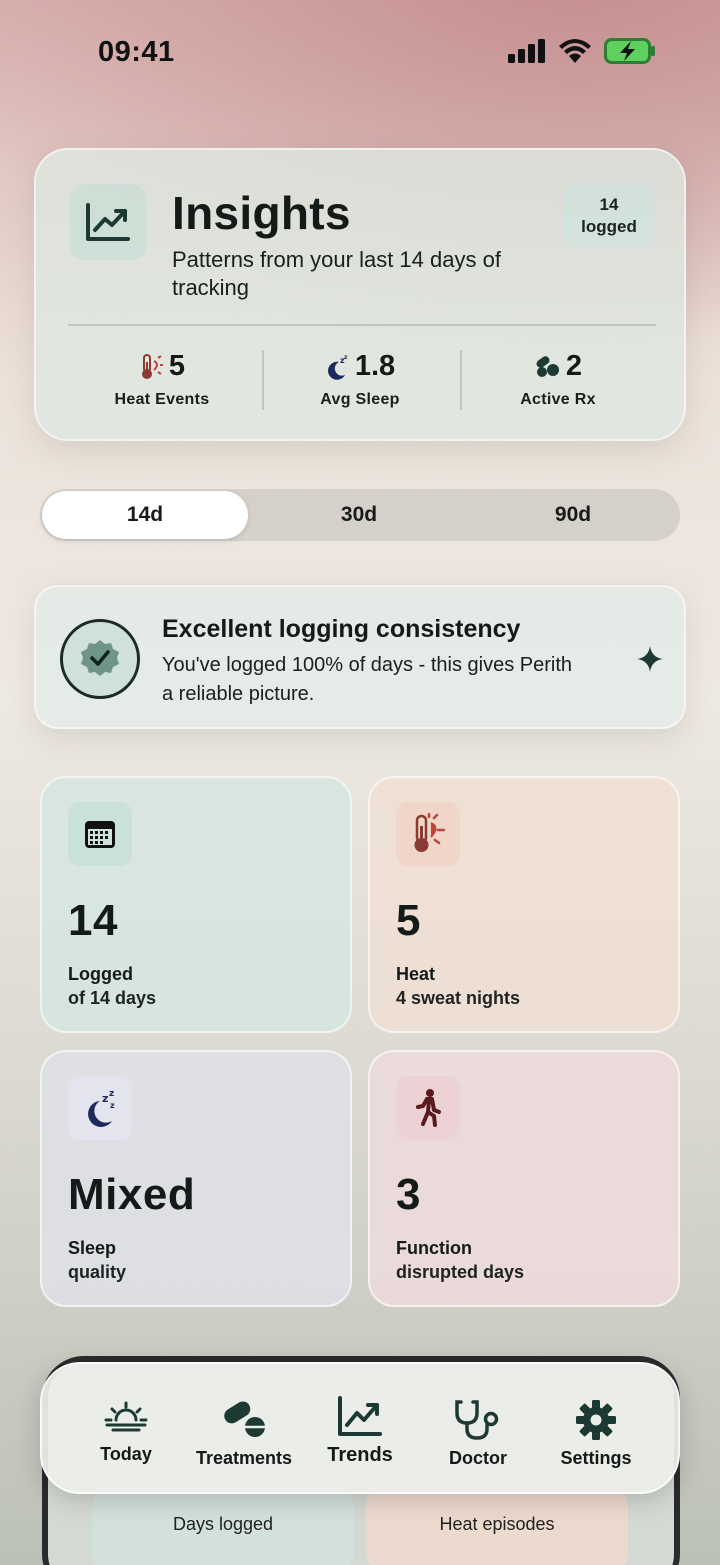 The height and width of the screenshot is (1565, 720). Describe the element at coordinates (196, 904) in the screenshot. I see `tile-logged: 14 Logged of 14 days` at that location.